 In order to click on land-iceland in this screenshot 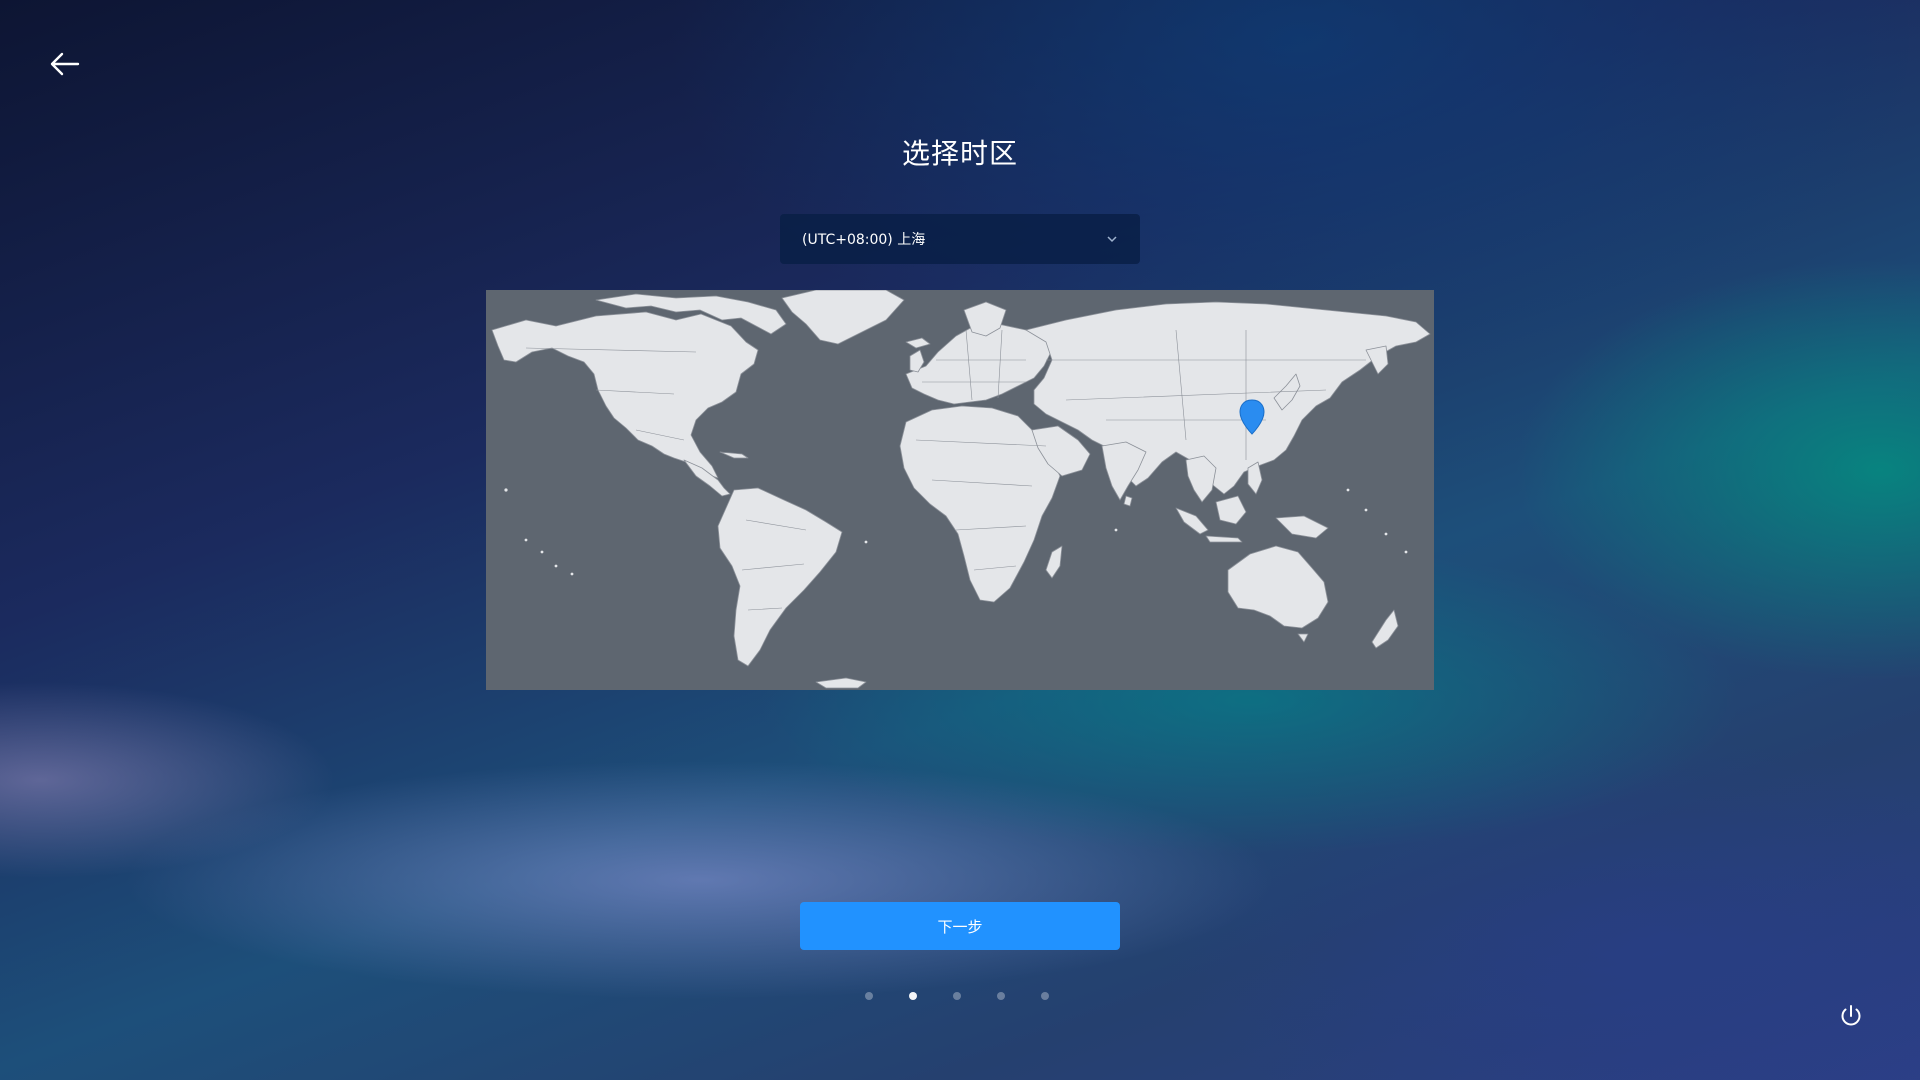, I will do `click(918, 343)`.